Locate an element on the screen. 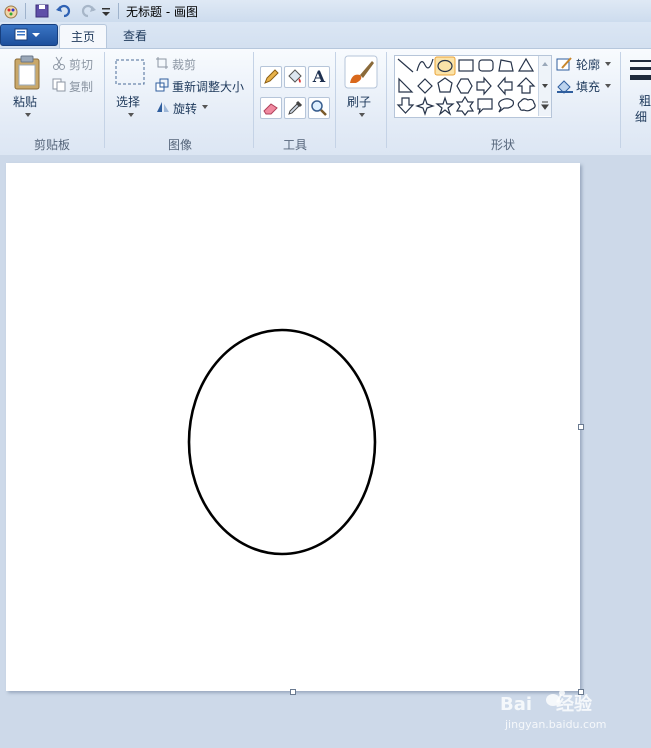 This screenshot has width=651, height=748. tools-group-label: 工具 is located at coordinates (294, 145).